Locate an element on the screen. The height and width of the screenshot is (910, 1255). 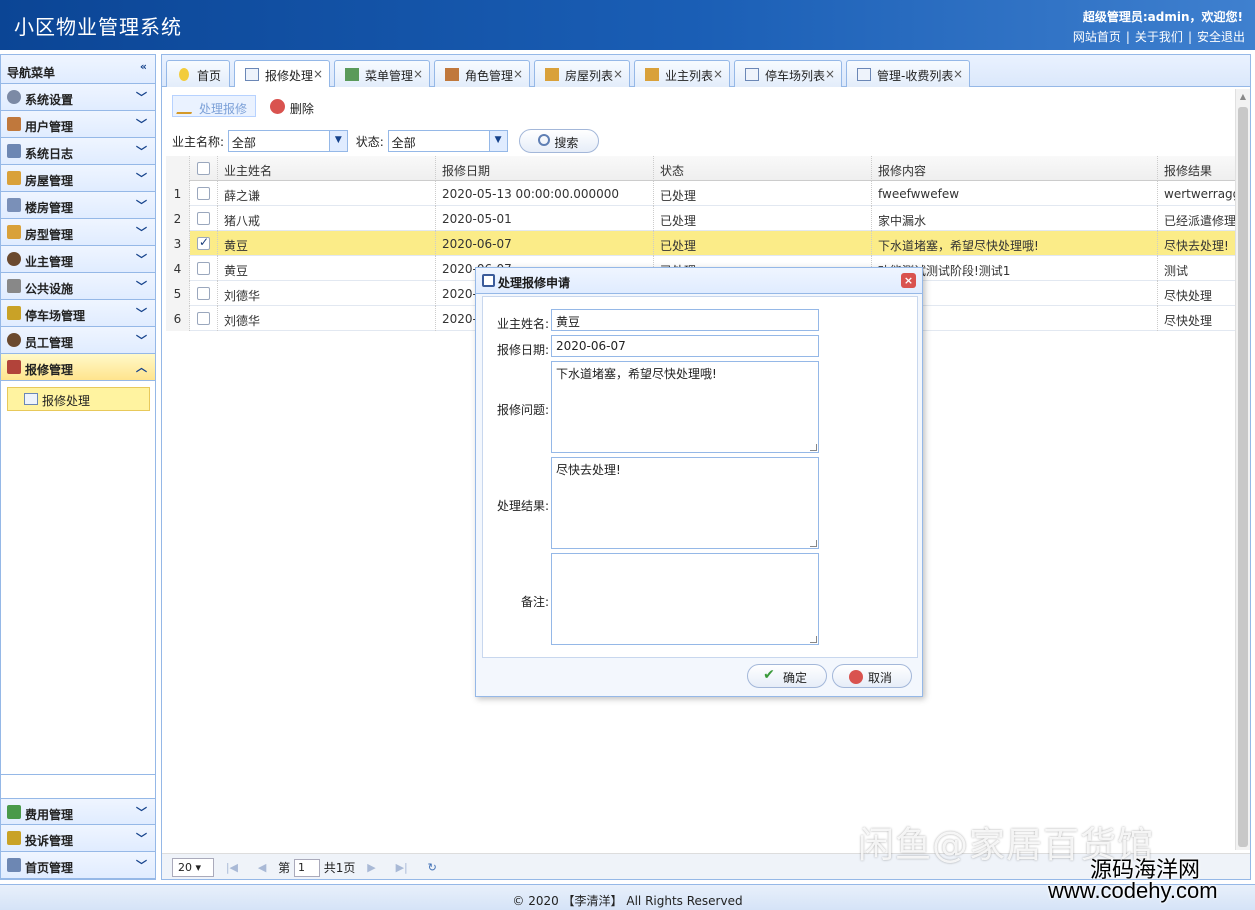
dialog-header: 处理报修申请 × is located at coordinates (699, 281).